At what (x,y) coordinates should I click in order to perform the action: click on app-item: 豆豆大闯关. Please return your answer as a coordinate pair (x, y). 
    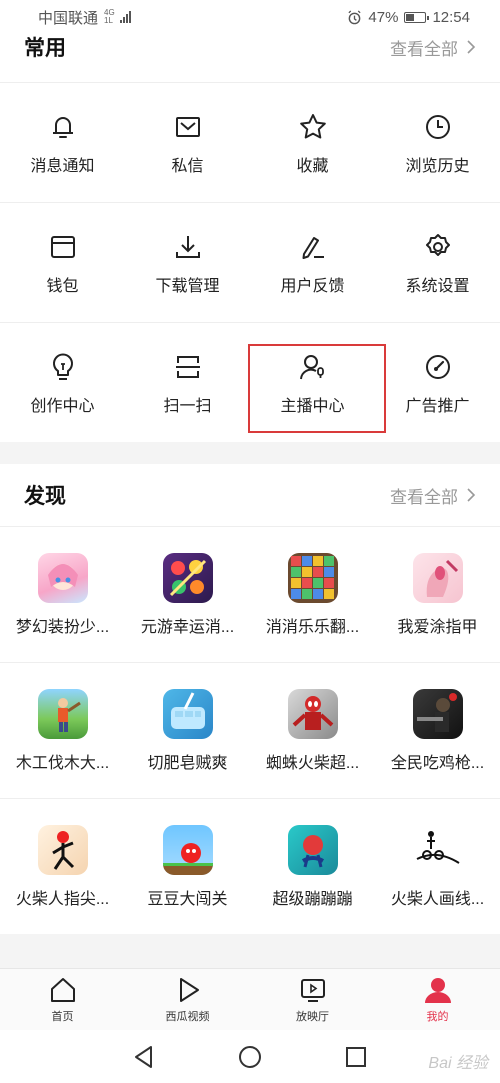
    Looking at the image, I should click on (187, 866).